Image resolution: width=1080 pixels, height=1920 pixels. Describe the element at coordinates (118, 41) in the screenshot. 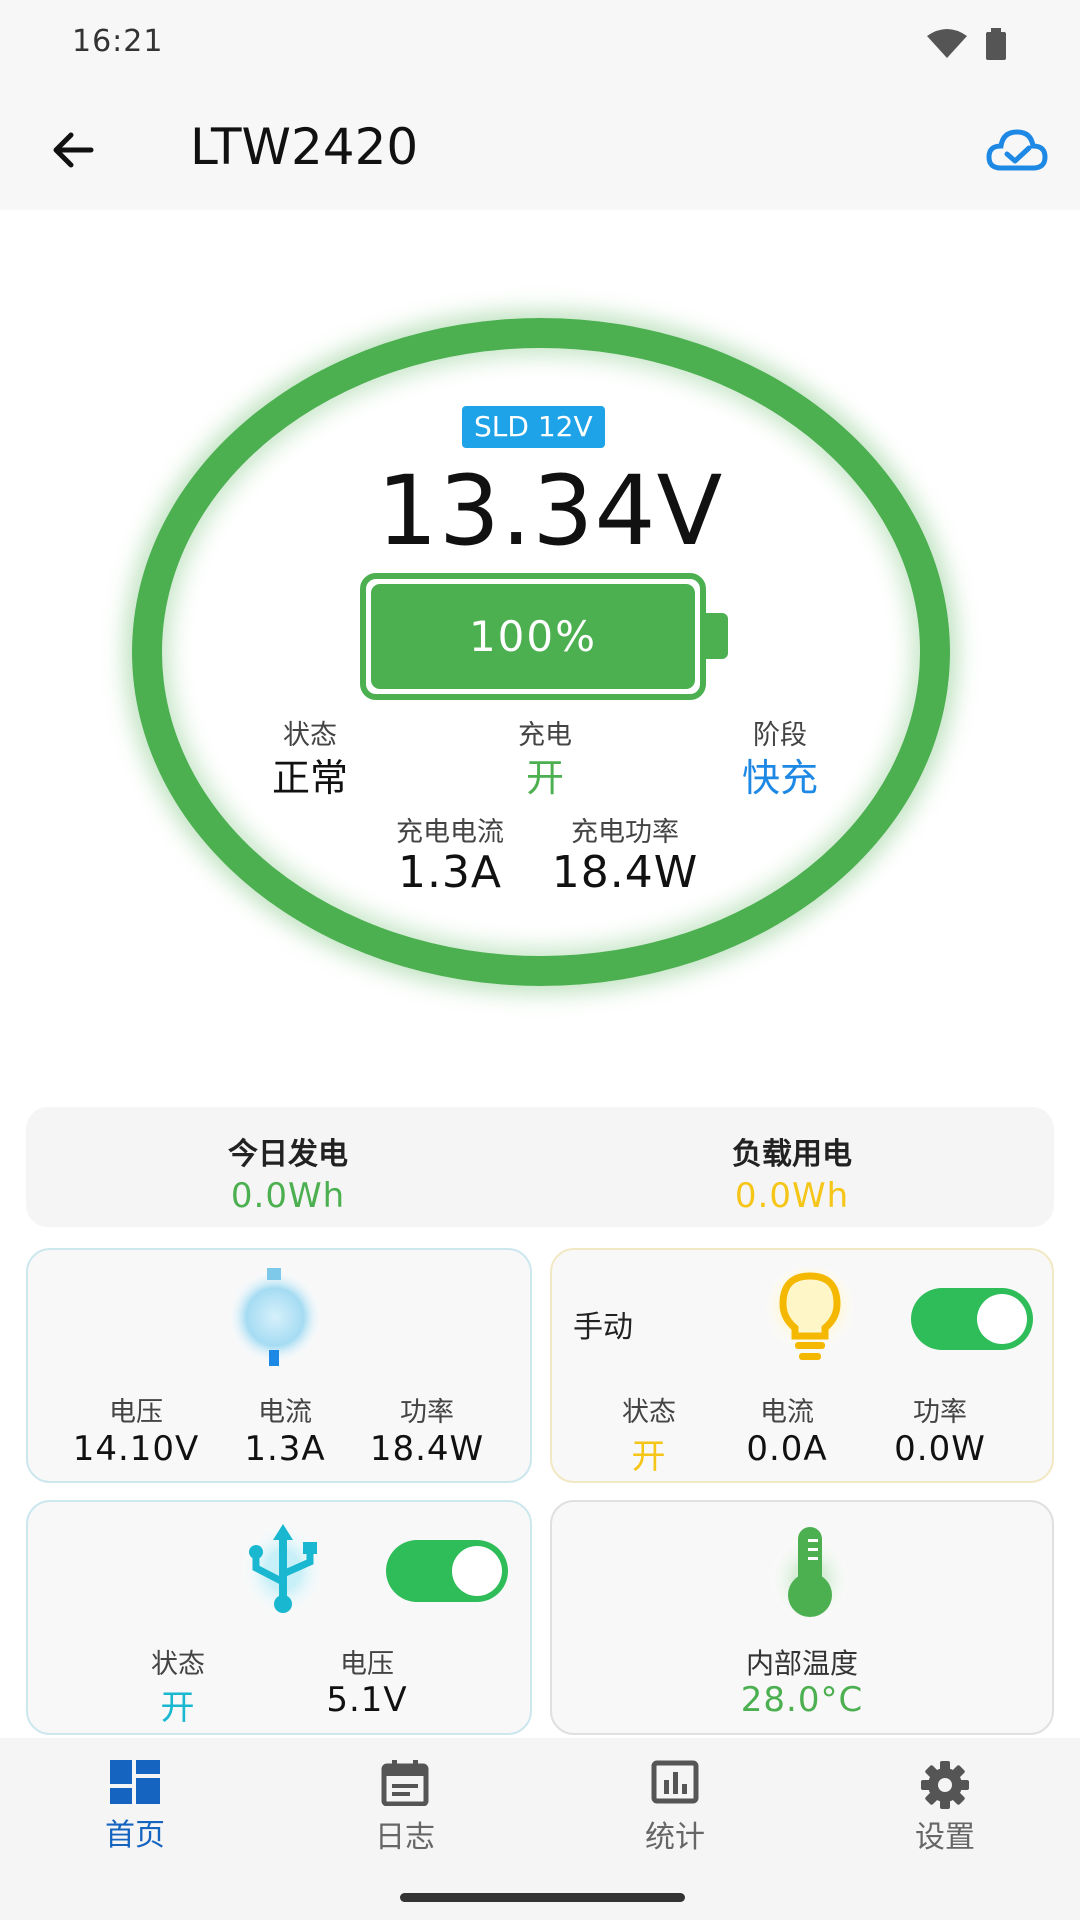

I see `status-time: 16:21` at that location.